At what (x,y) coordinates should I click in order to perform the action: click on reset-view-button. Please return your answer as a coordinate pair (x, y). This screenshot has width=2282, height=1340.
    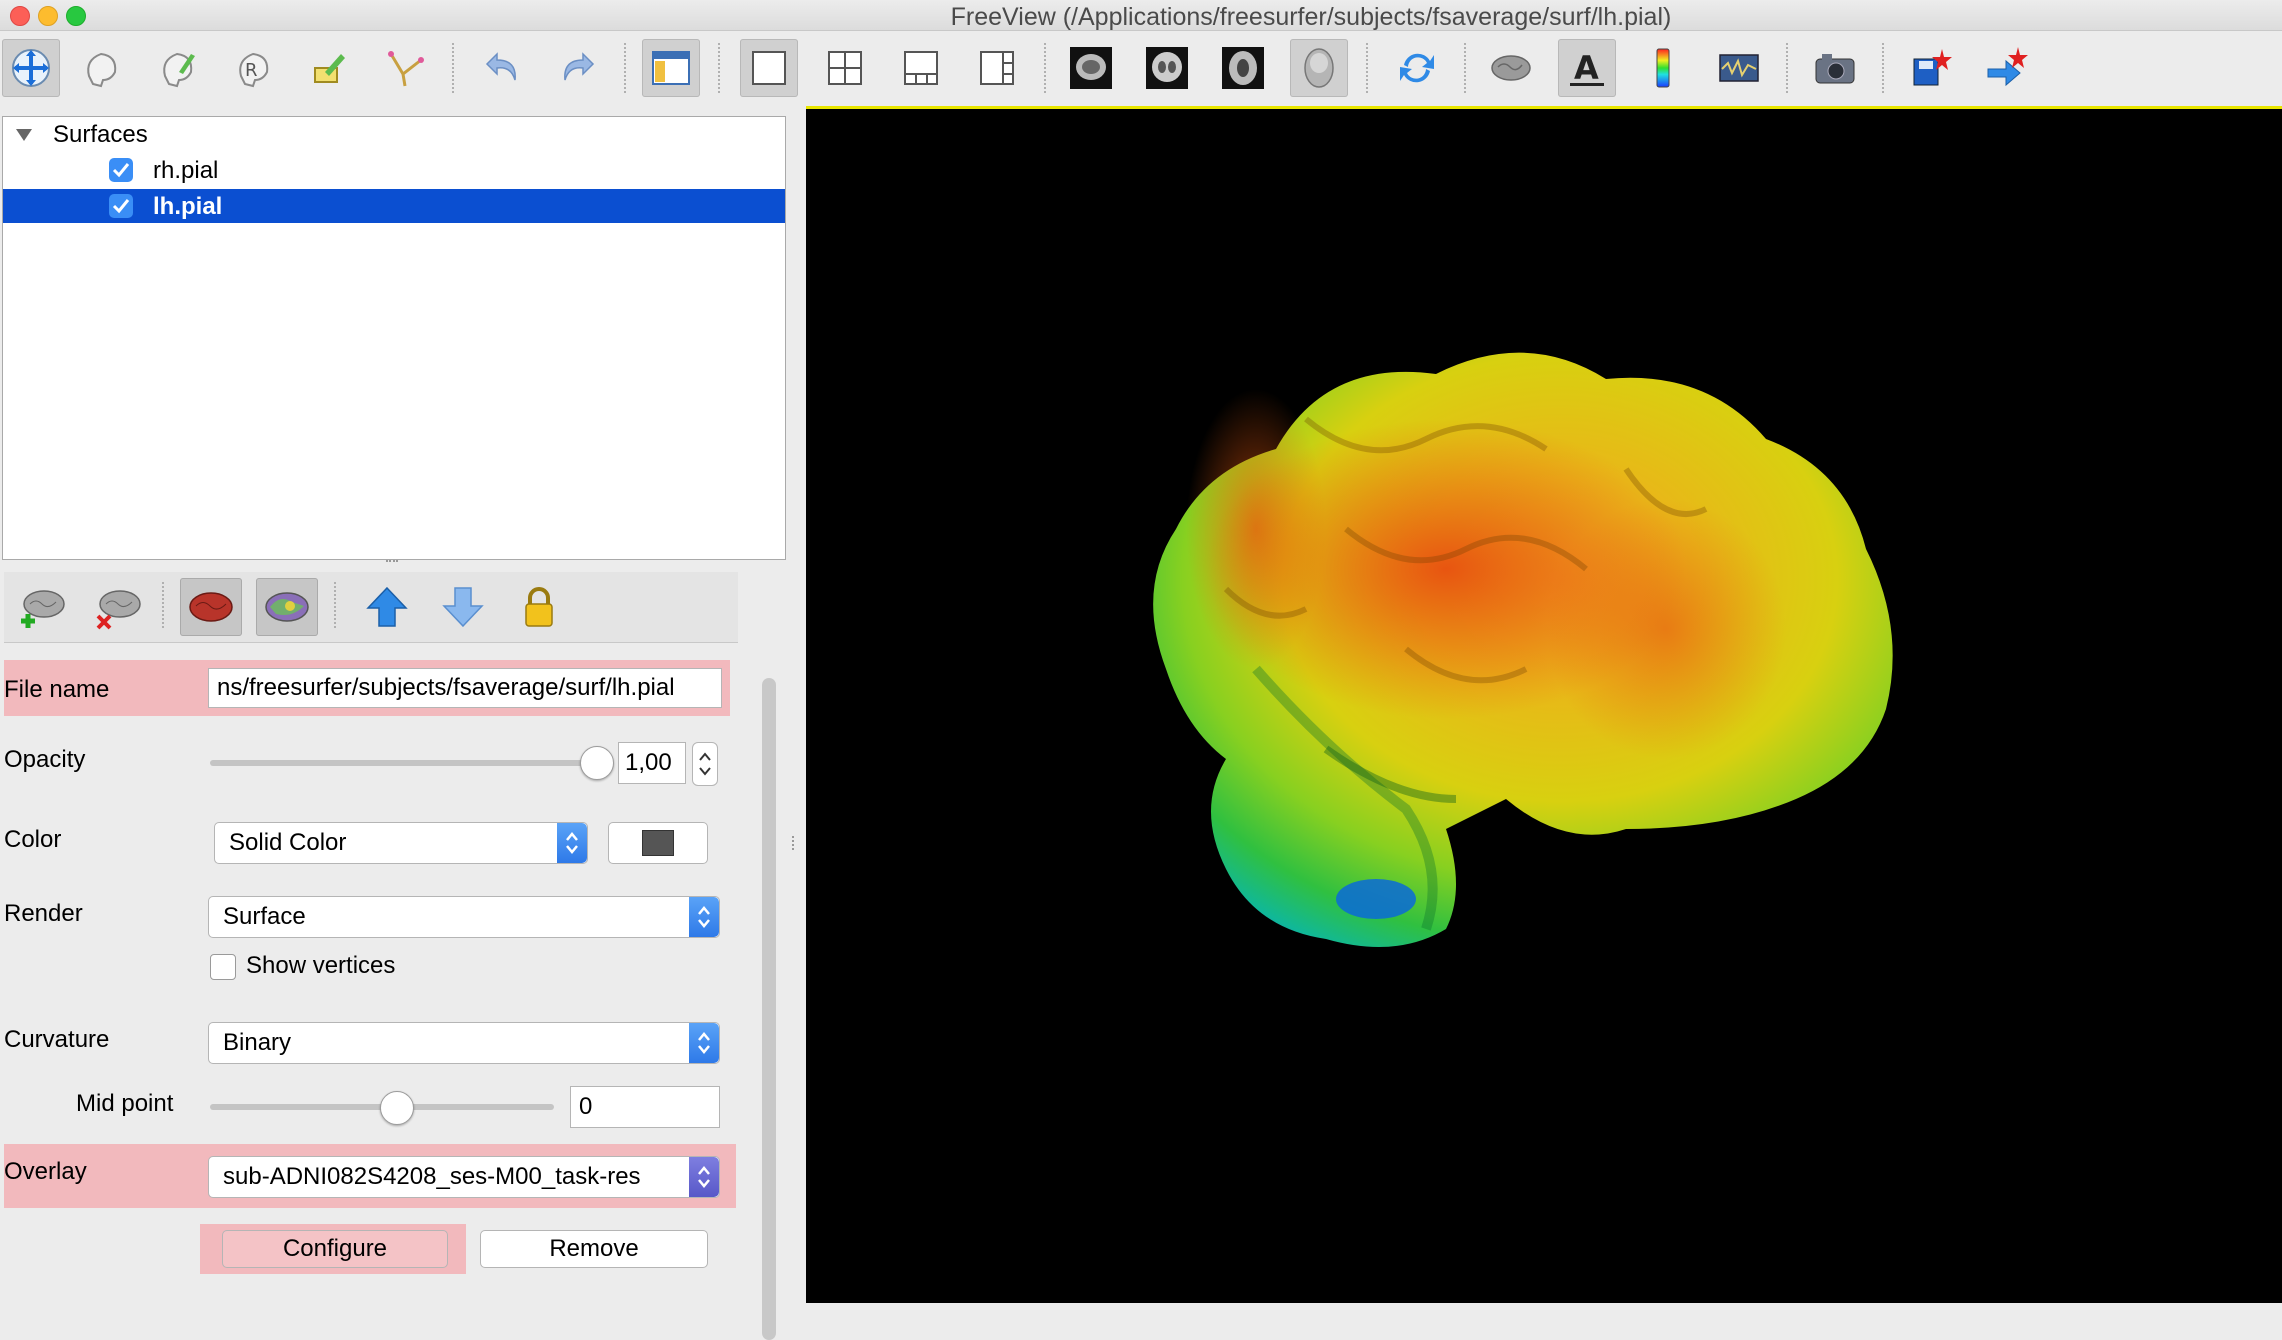
    Looking at the image, I should click on (1417, 68).